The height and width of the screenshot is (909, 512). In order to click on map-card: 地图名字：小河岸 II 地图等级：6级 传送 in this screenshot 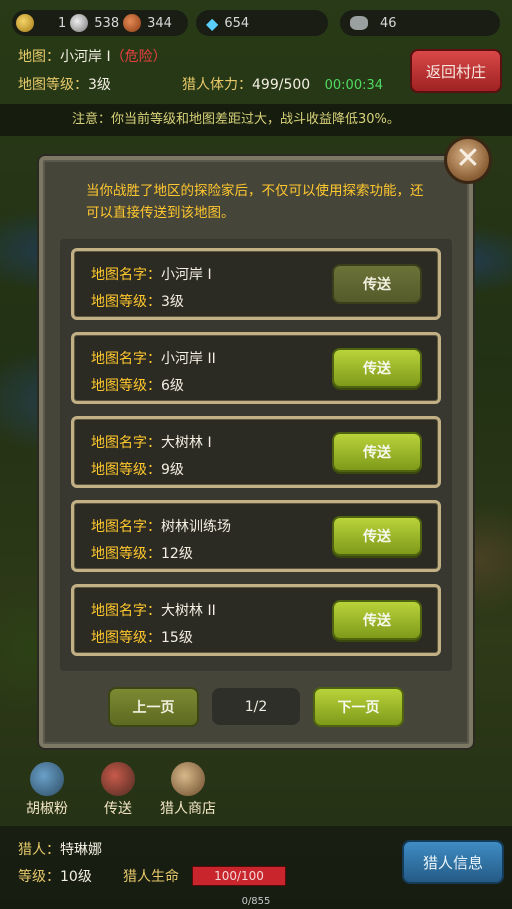, I will do `click(256, 368)`.